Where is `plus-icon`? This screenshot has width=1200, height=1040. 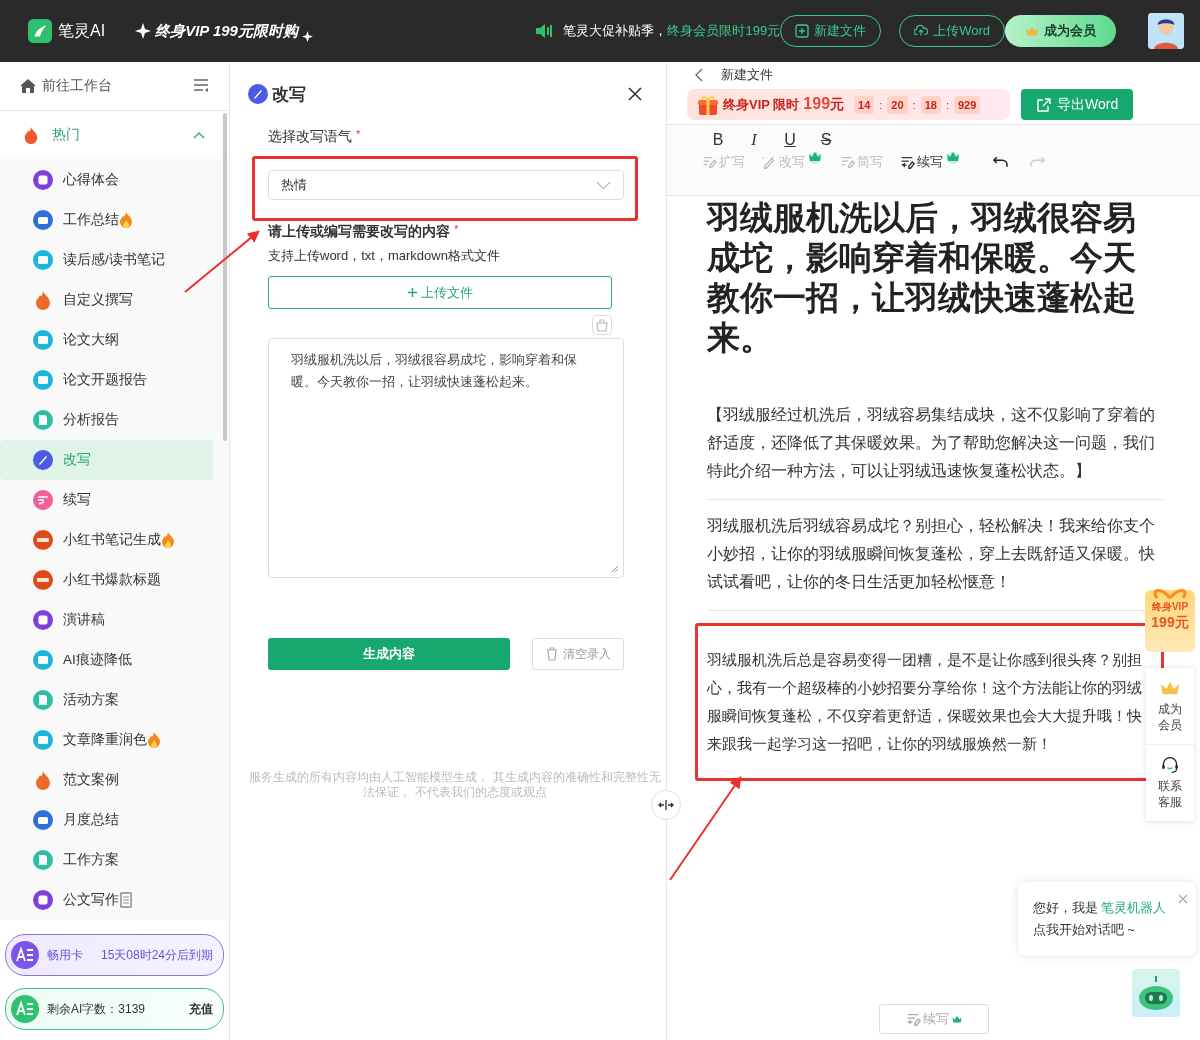 plus-icon is located at coordinates (412, 292).